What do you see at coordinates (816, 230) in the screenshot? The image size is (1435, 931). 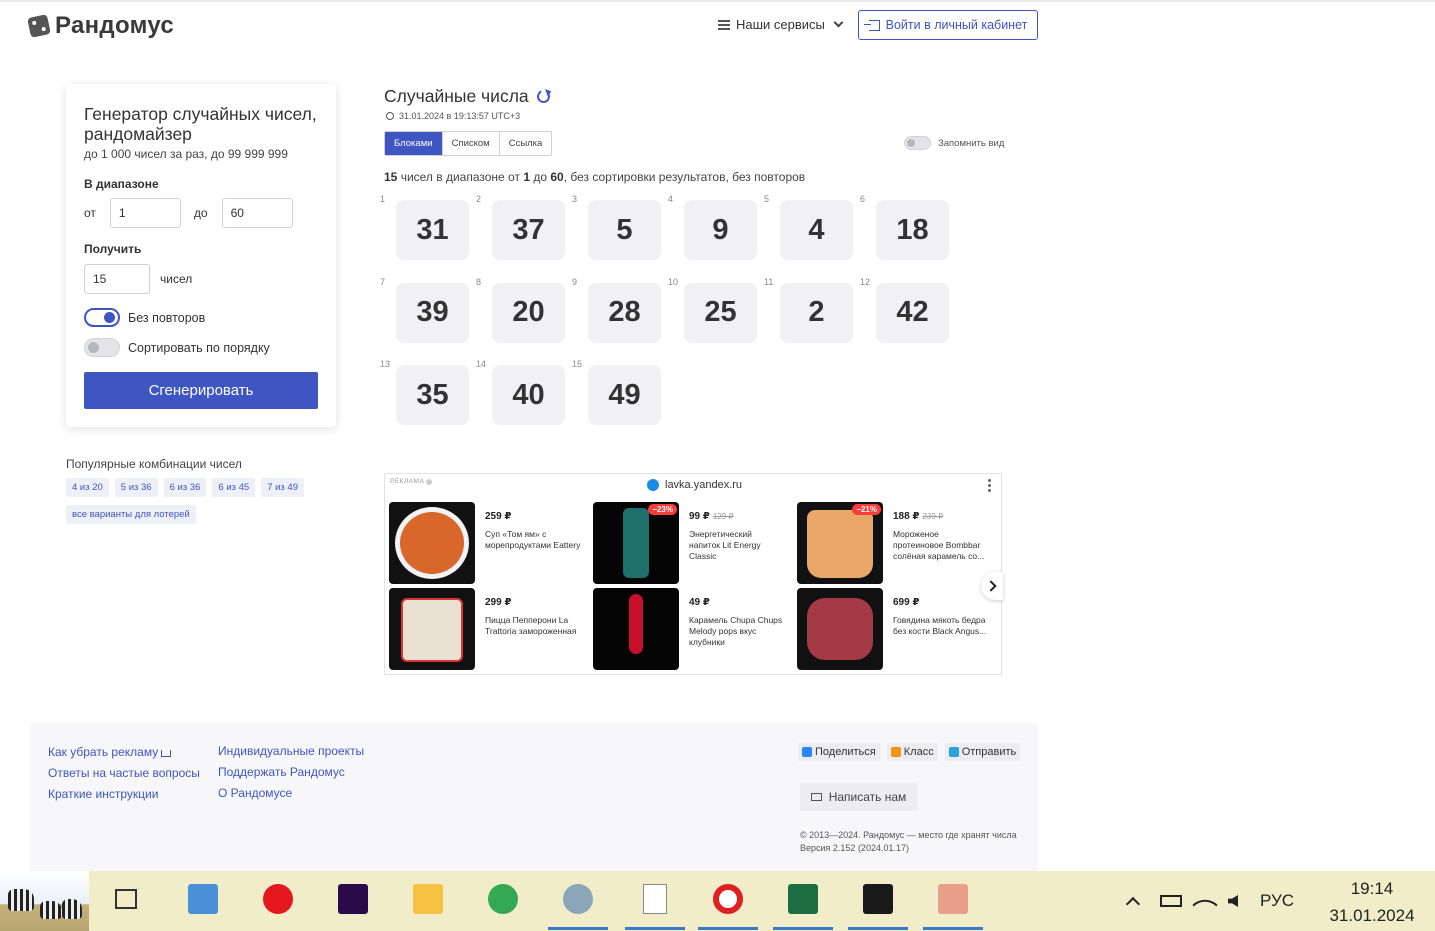 I see `number-value: 4` at bounding box center [816, 230].